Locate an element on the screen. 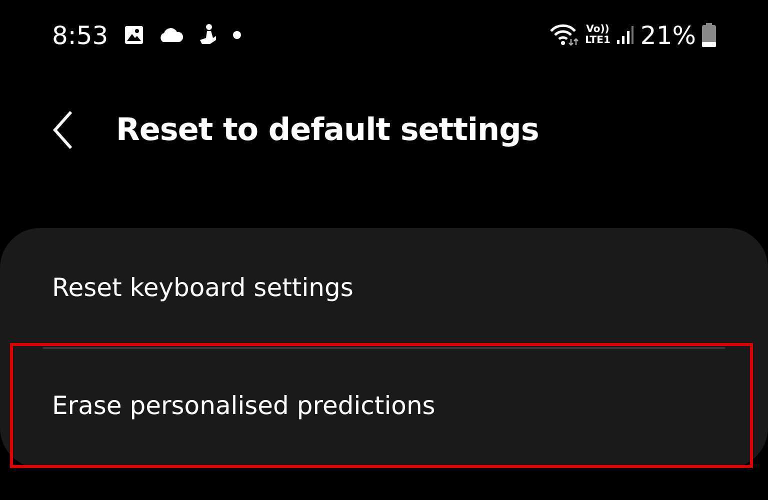 This screenshot has width=768, height=500. back-button is located at coordinates (63, 130).